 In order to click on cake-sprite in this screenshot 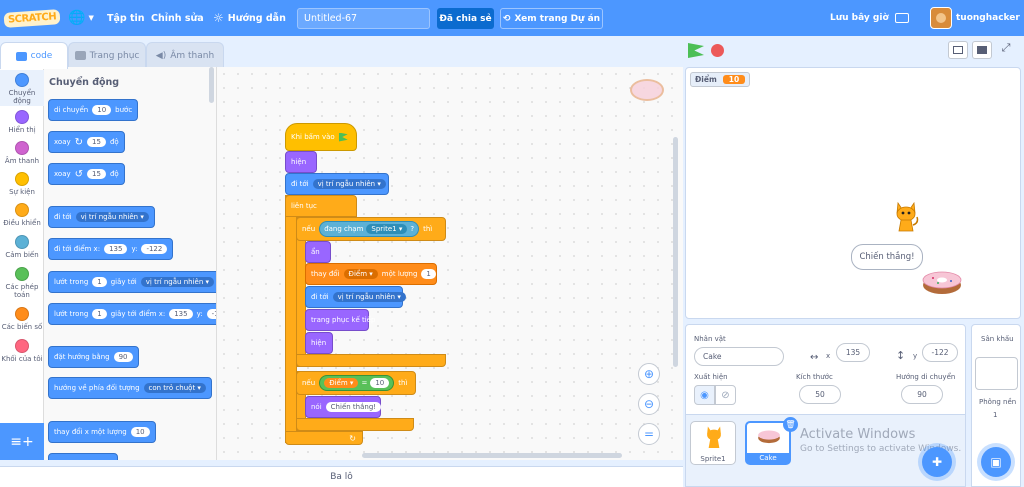, I will do `click(942, 282)`.